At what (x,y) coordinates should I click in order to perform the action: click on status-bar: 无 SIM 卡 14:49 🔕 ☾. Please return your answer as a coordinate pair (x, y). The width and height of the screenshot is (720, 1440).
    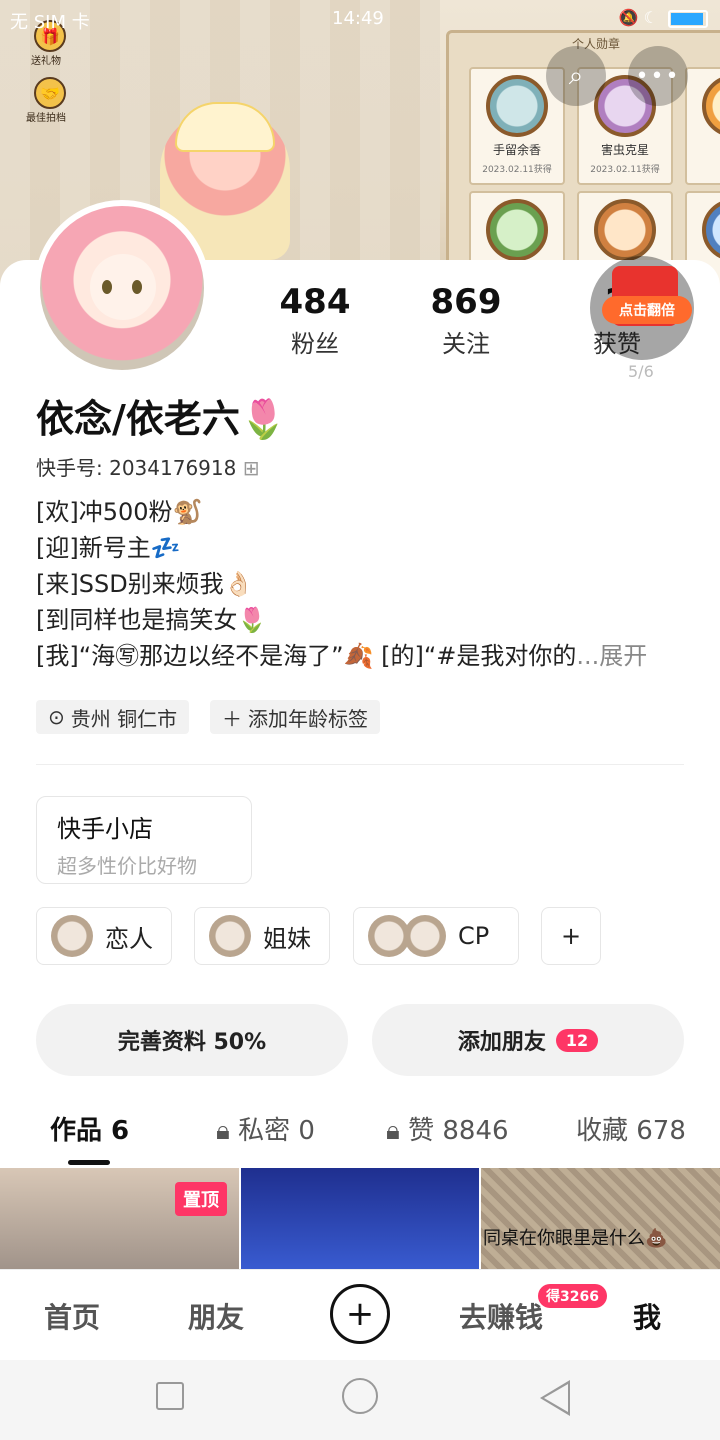
    Looking at the image, I should click on (360, 20).